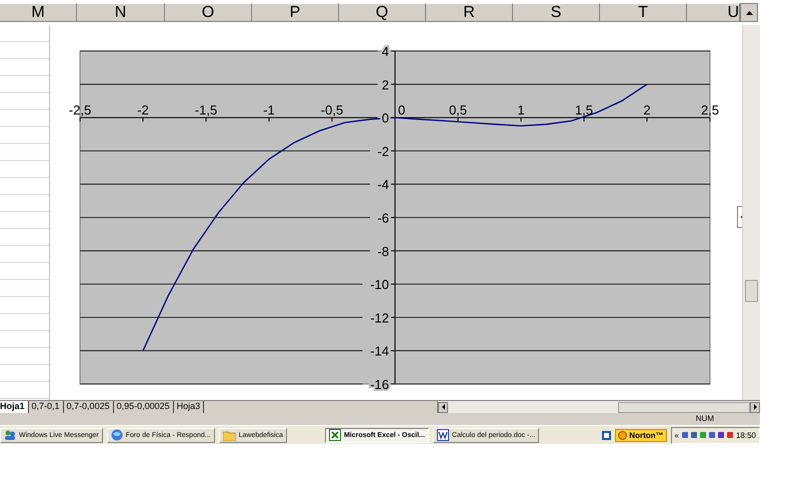  Describe the element at coordinates (385, 84) in the screenshot. I see `y-tick-label: 2` at that location.